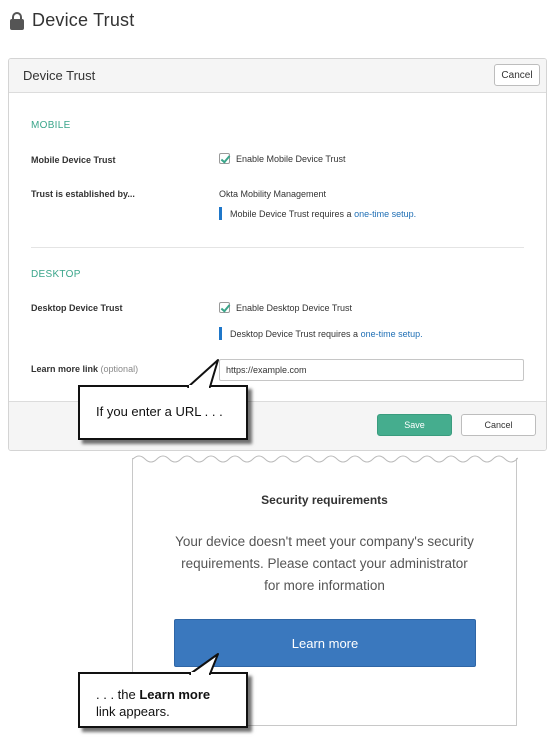  I want to click on cancel-button: Cancel, so click(498, 425).